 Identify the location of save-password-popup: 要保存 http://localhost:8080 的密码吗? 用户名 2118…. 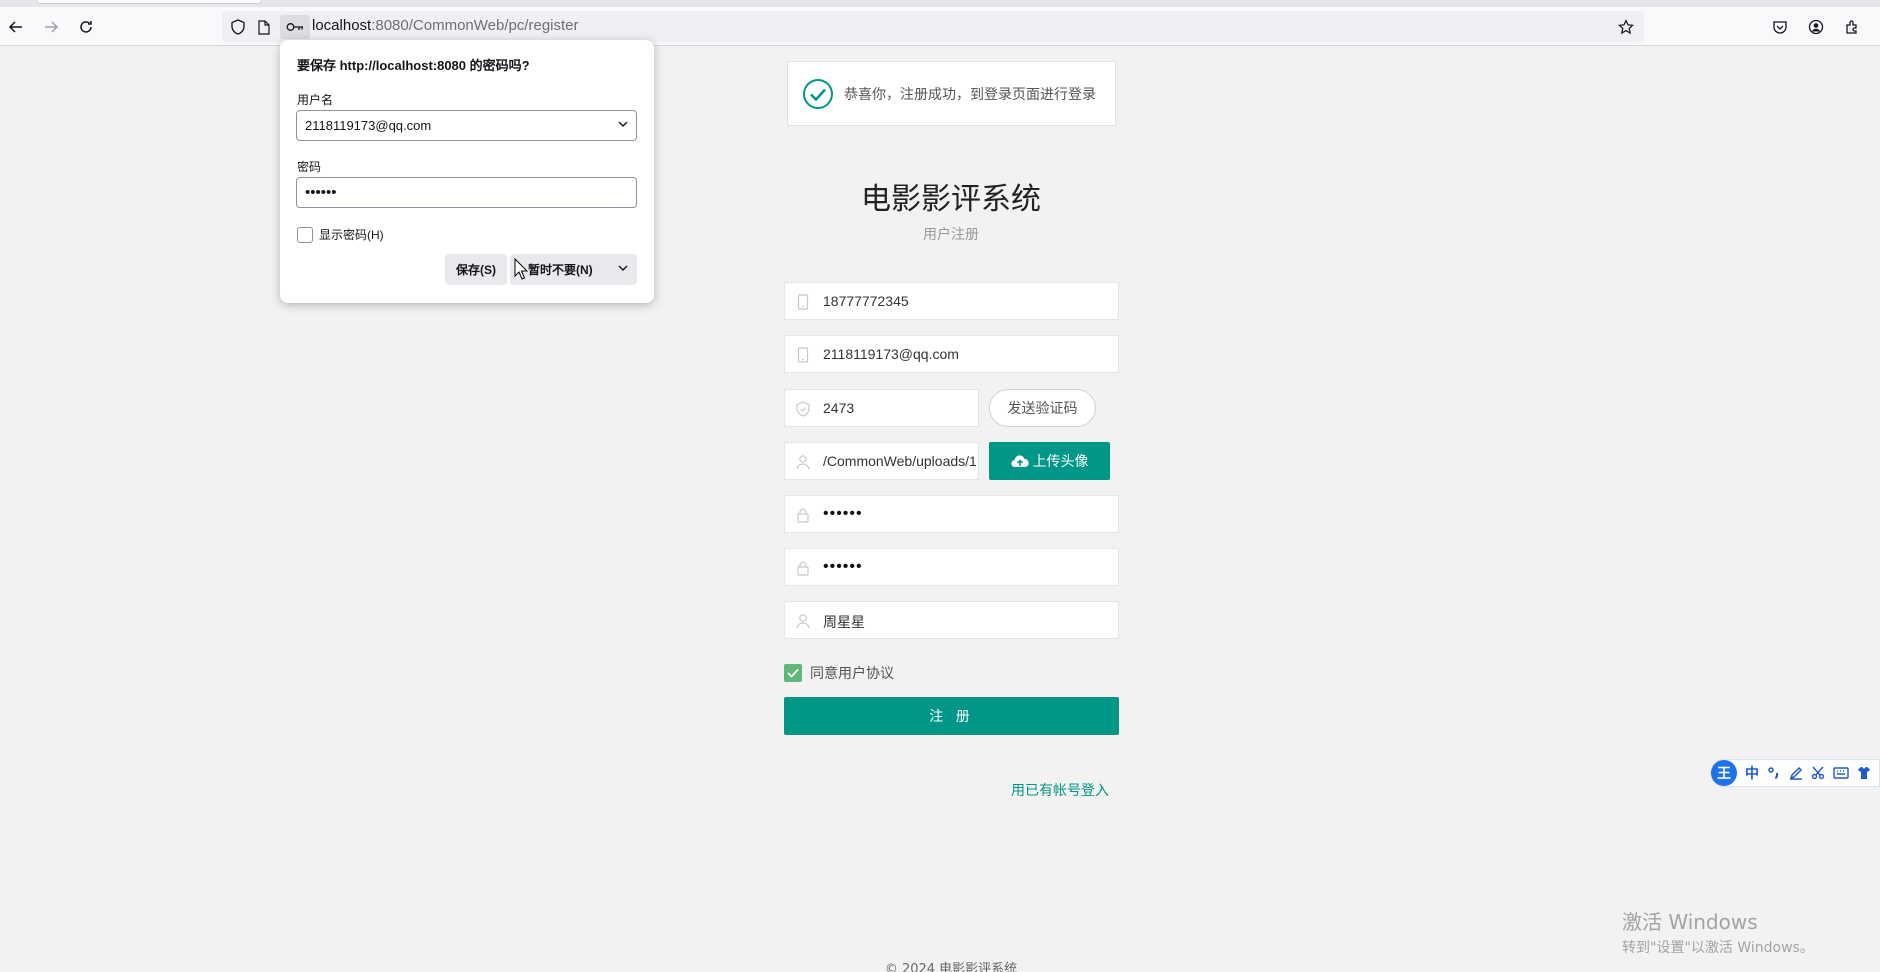
(467, 171).